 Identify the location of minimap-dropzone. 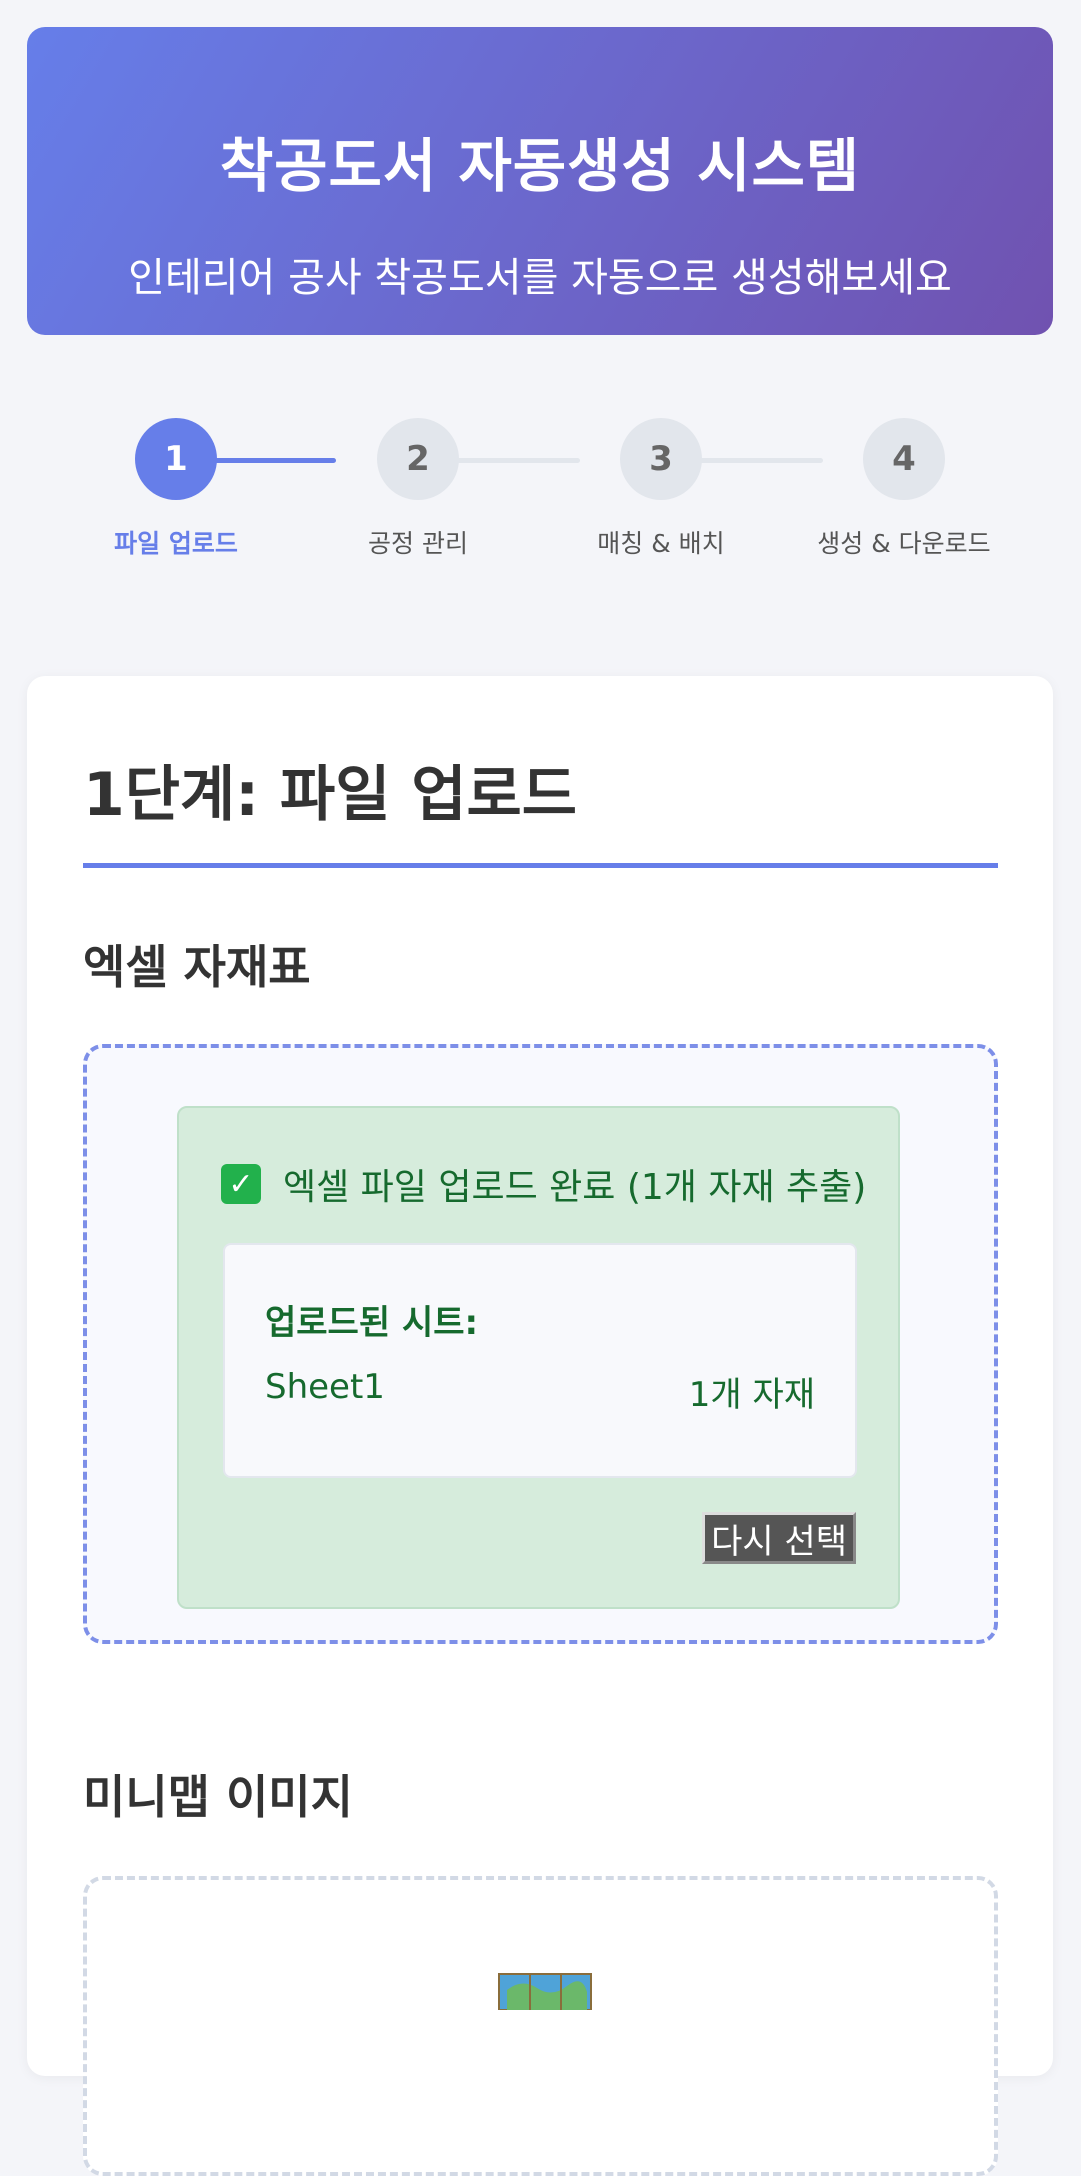
(540, 2026).